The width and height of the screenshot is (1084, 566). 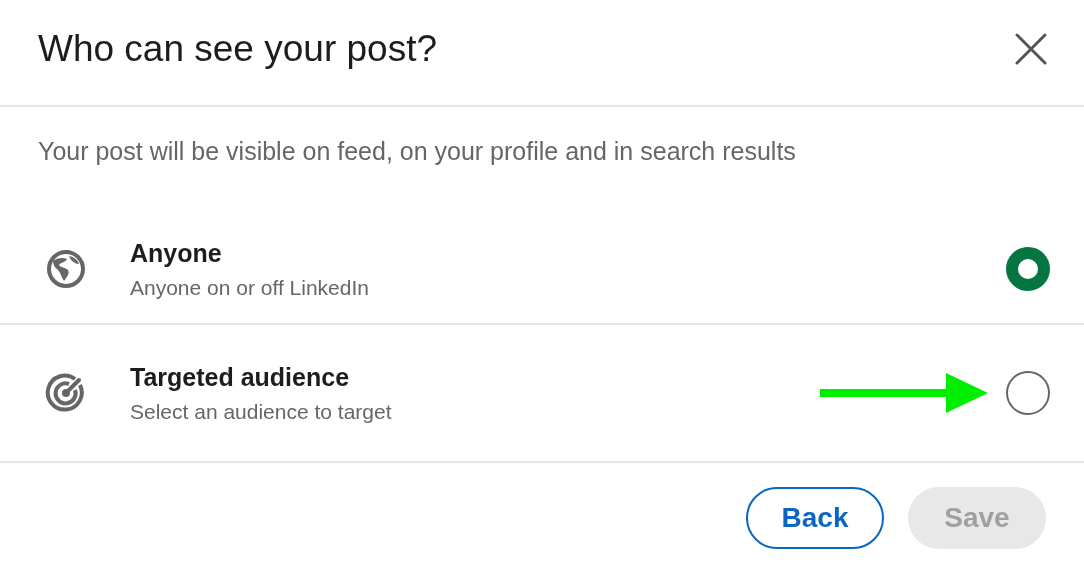 I want to click on close-button, so click(x=1031, y=48).